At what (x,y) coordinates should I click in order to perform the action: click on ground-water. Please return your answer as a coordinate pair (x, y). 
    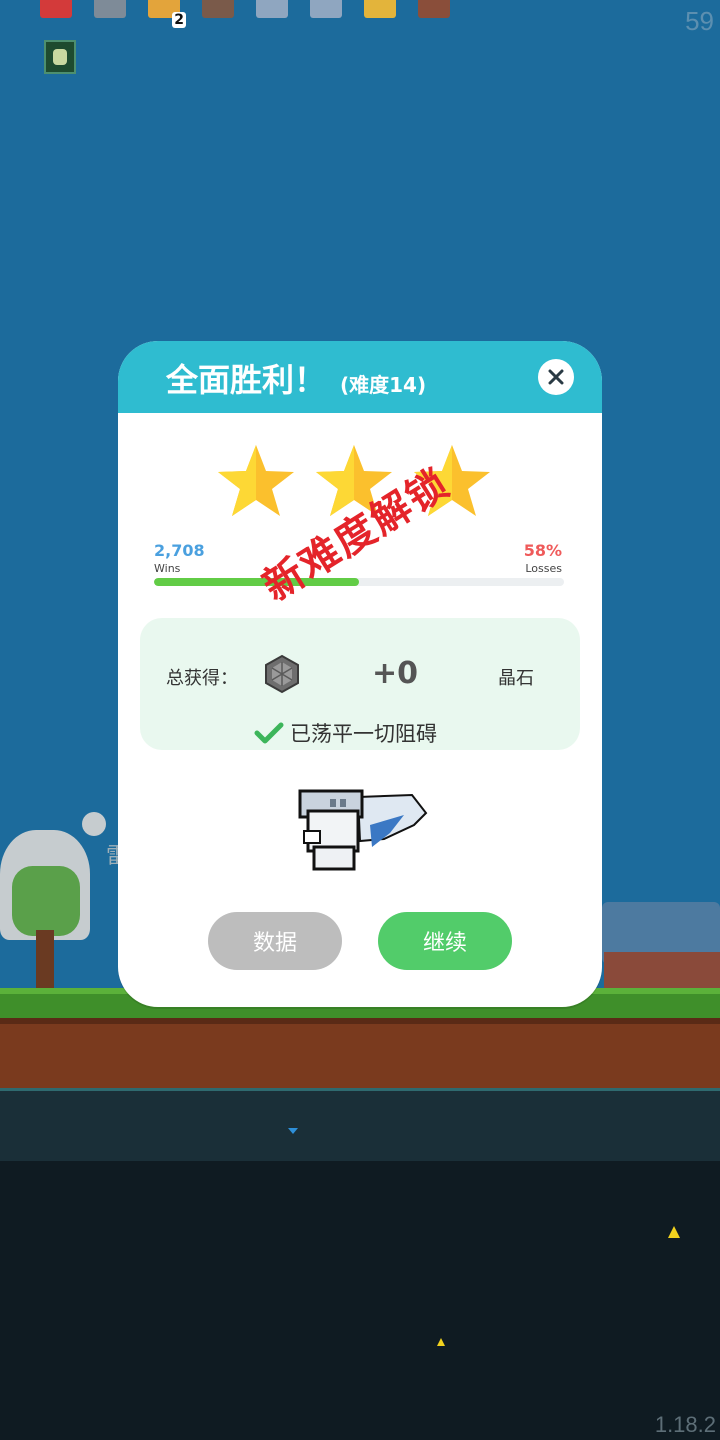
    Looking at the image, I should click on (360, 1124).